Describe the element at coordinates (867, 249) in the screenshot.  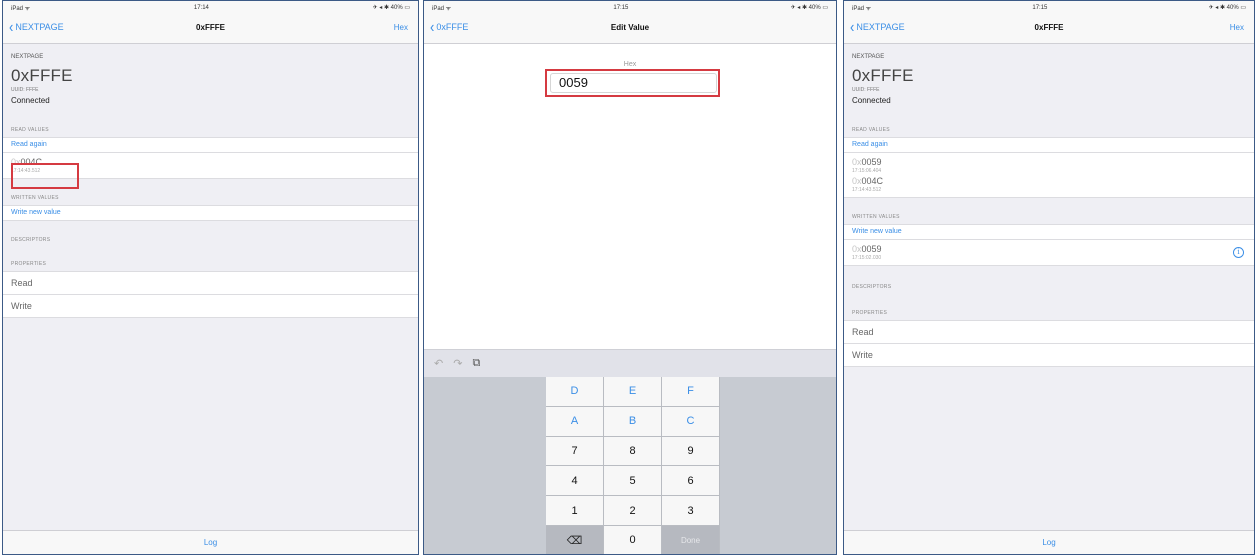
I see `written-value: 0x0059` at that location.